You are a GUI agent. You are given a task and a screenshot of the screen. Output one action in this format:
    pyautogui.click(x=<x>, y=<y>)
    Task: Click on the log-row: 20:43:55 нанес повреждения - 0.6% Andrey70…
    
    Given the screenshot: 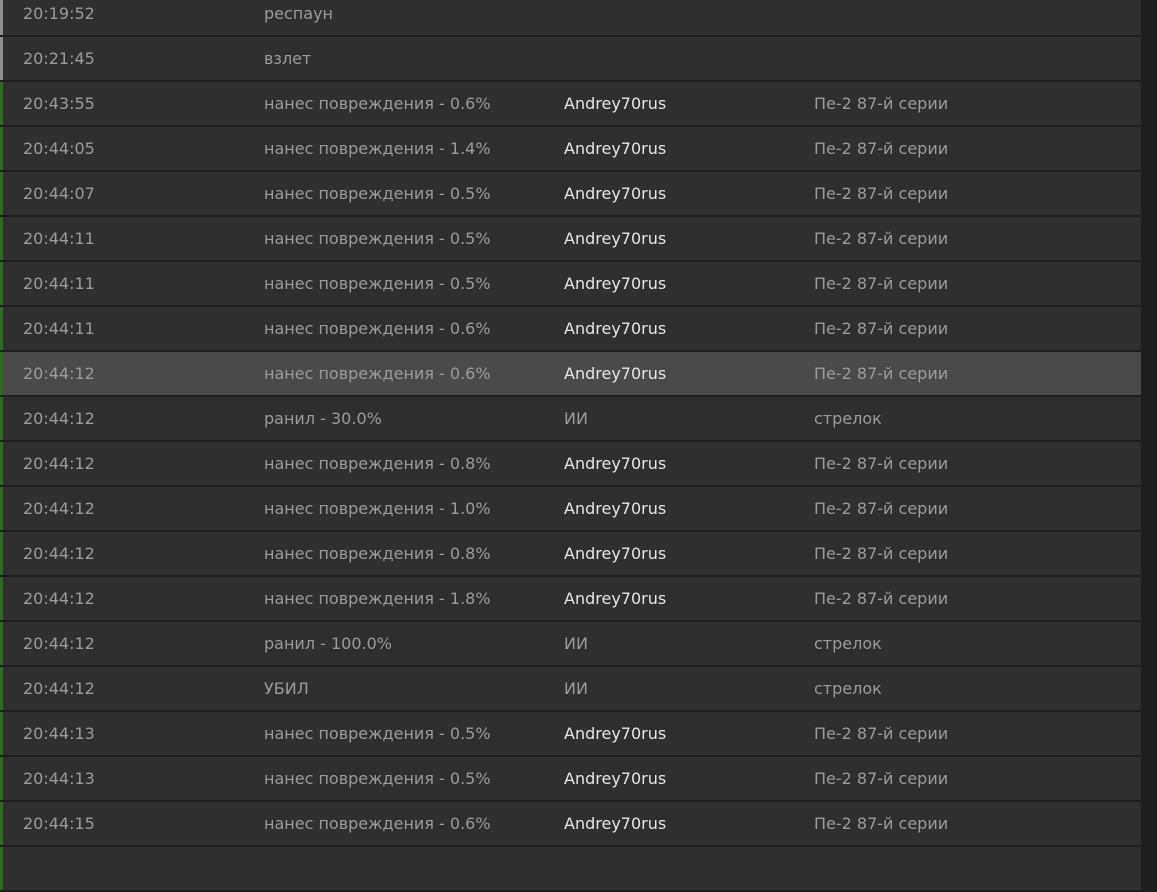 What is the action you would take?
    pyautogui.click(x=570, y=103)
    